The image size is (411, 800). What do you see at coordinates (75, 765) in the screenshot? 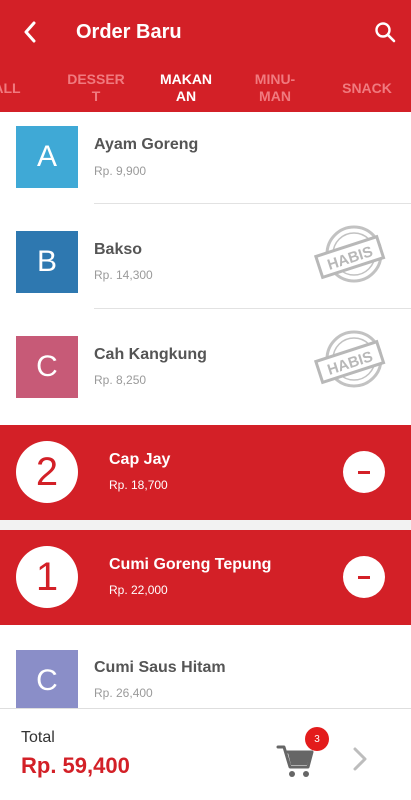
I see `total-value: Rp. 59,400` at bounding box center [75, 765].